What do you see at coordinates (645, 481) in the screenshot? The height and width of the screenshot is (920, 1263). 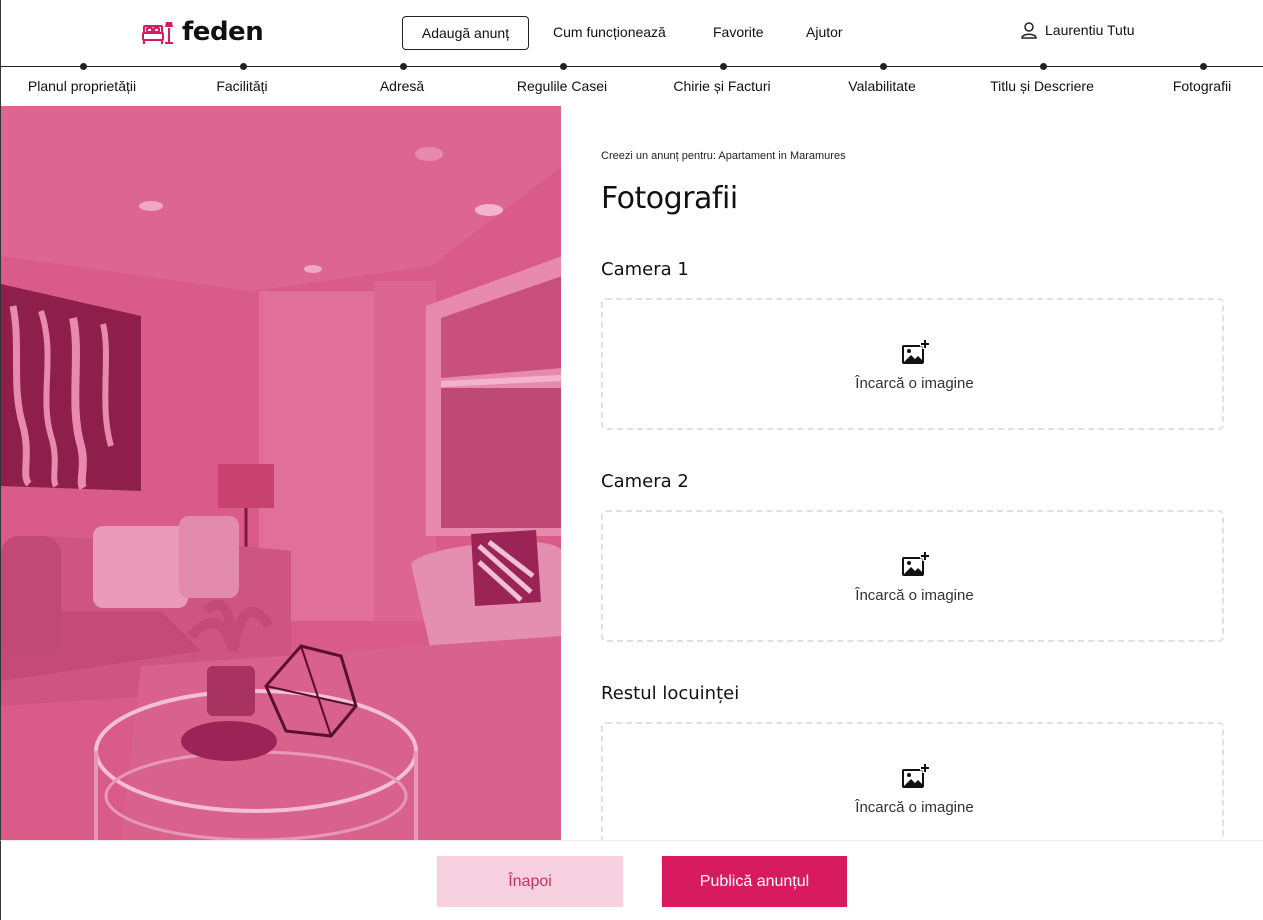 I see `section-title-room-2: Camera 2` at bounding box center [645, 481].